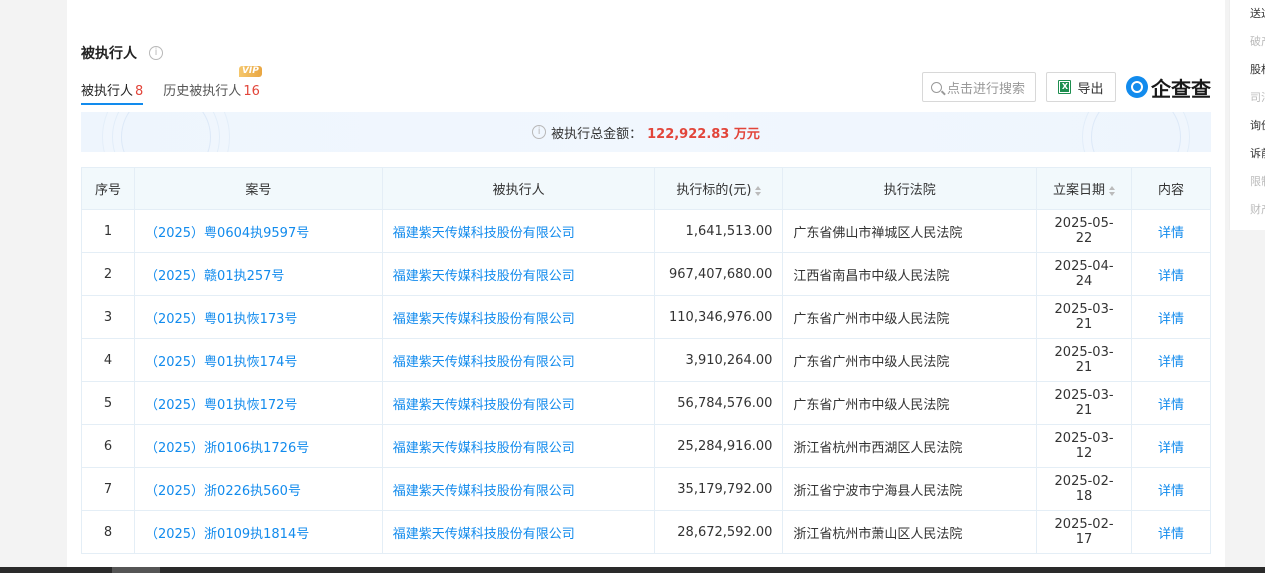 The width and height of the screenshot is (1265, 573). I want to click on search-input: 点击进行搜索, so click(979, 87).